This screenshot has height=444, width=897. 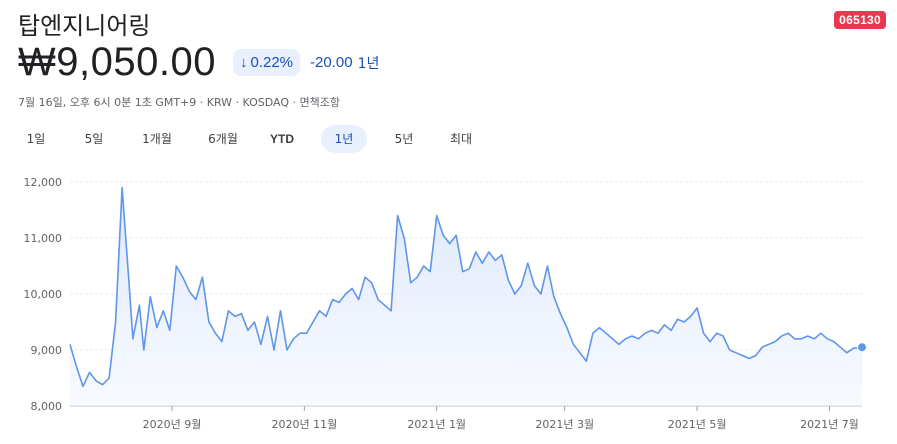 What do you see at coordinates (157, 139) in the screenshot?
I see `tab-1m: 1개월` at bounding box center [157, 139].